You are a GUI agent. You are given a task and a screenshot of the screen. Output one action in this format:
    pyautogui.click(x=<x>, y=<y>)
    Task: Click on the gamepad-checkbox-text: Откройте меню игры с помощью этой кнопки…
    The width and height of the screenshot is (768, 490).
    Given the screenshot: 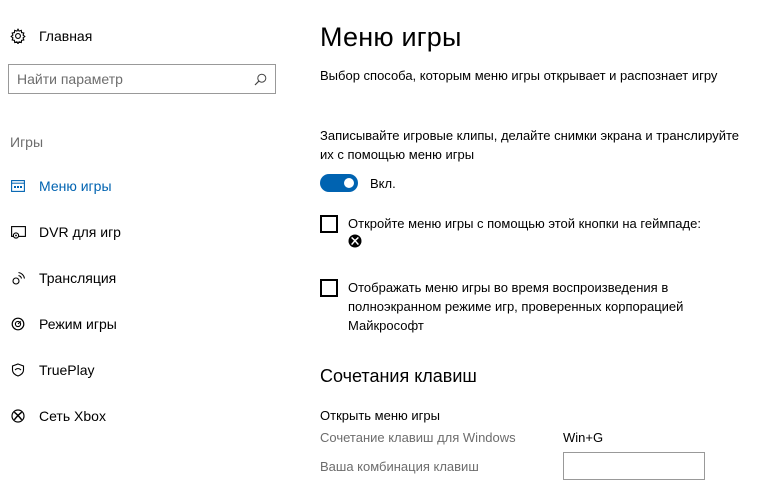 What is the action you would take?
    pyautogui.click(x=548, y=231)
    